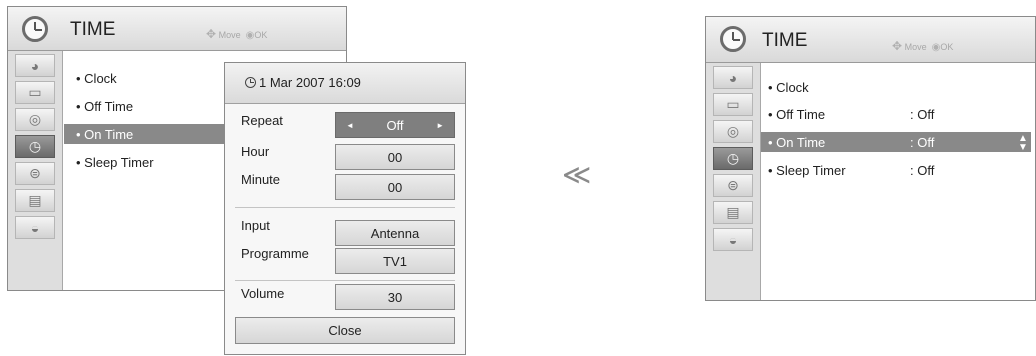 The image size is (1036, 356). What do you see at coordinates (263, 293) in the screenshot?
I see `volume-label: Volume` at bounding box center [263, 293].